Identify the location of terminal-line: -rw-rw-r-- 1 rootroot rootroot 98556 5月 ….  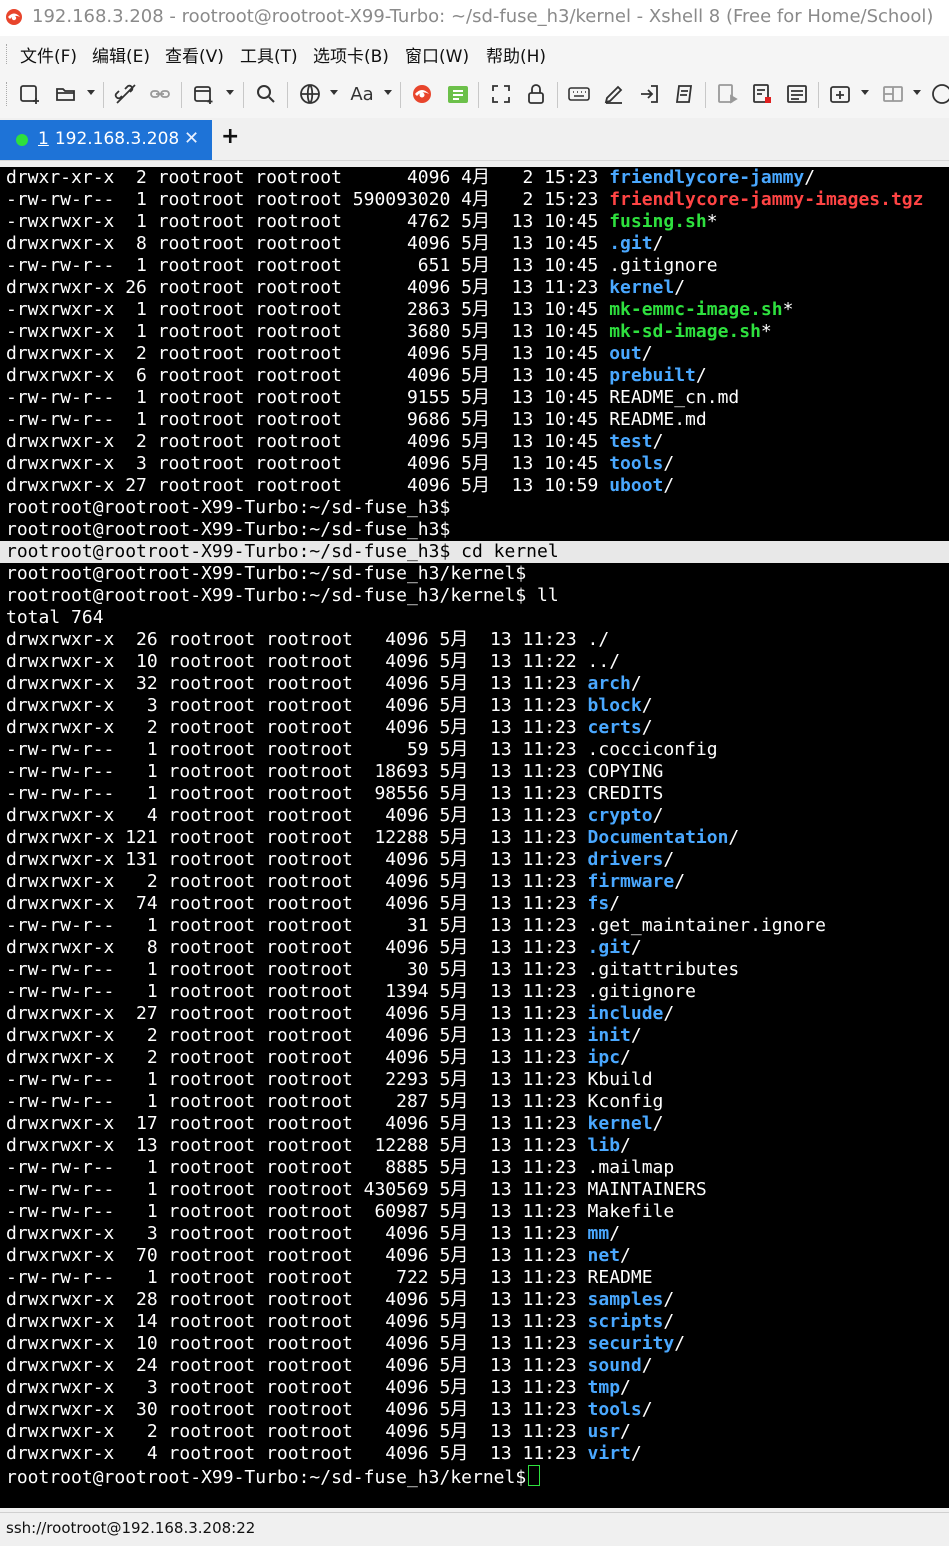
(477, 794).